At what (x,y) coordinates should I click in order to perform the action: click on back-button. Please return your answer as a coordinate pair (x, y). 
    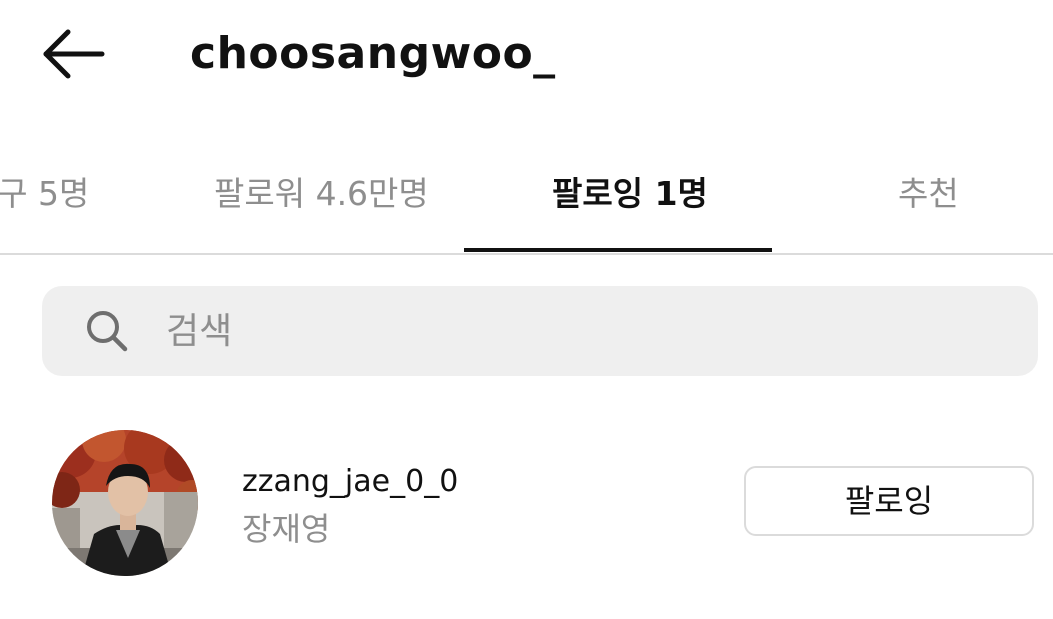
    Looking at the image, I should click on (74, 54).